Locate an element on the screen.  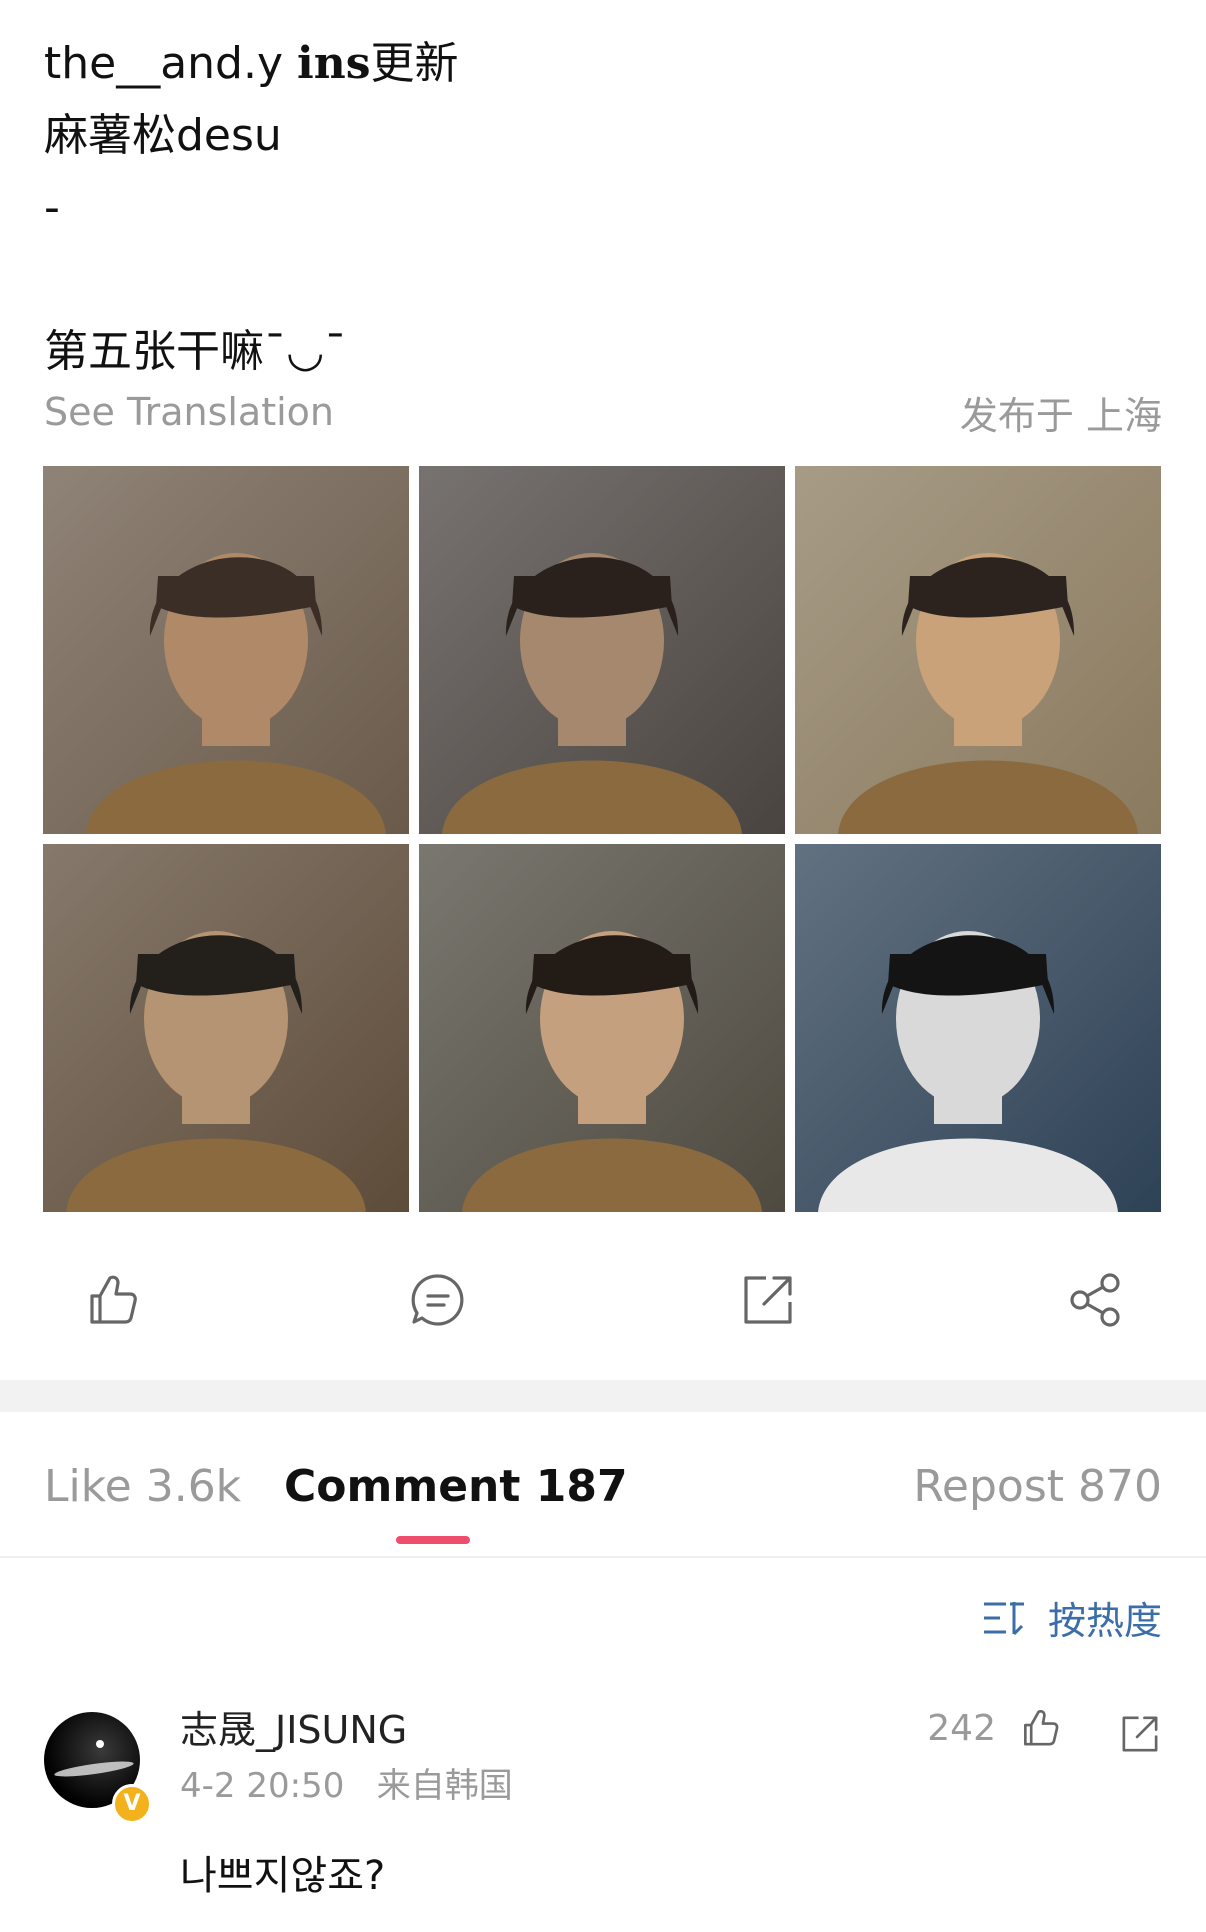
see-translation-link: See Translation is located at coordinates (189, 412).